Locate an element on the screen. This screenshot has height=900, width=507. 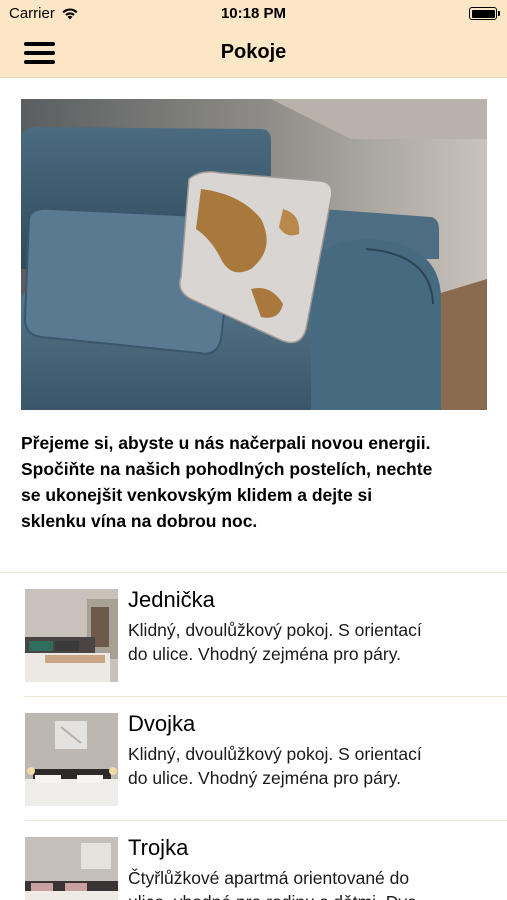
intro-line: sklenku vína na dobrou noc. is located at coordinates (139, 521).